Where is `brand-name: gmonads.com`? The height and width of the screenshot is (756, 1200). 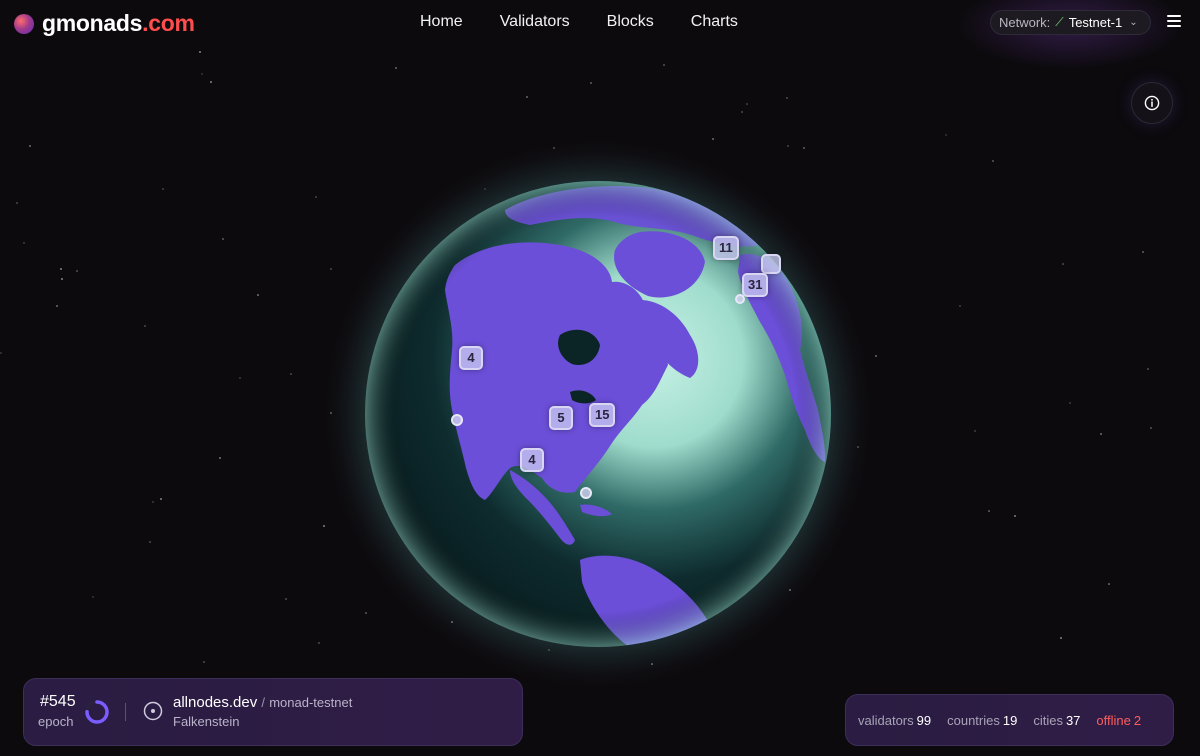
brand-name: gmonads.com is located at coordinates (118, 23).